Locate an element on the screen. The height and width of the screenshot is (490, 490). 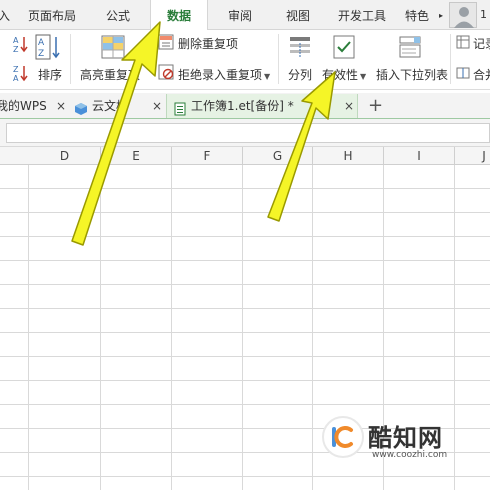
reject-duplicates-button: 拒绝录入重复项 ▼ is located at coordinates (224, 74).